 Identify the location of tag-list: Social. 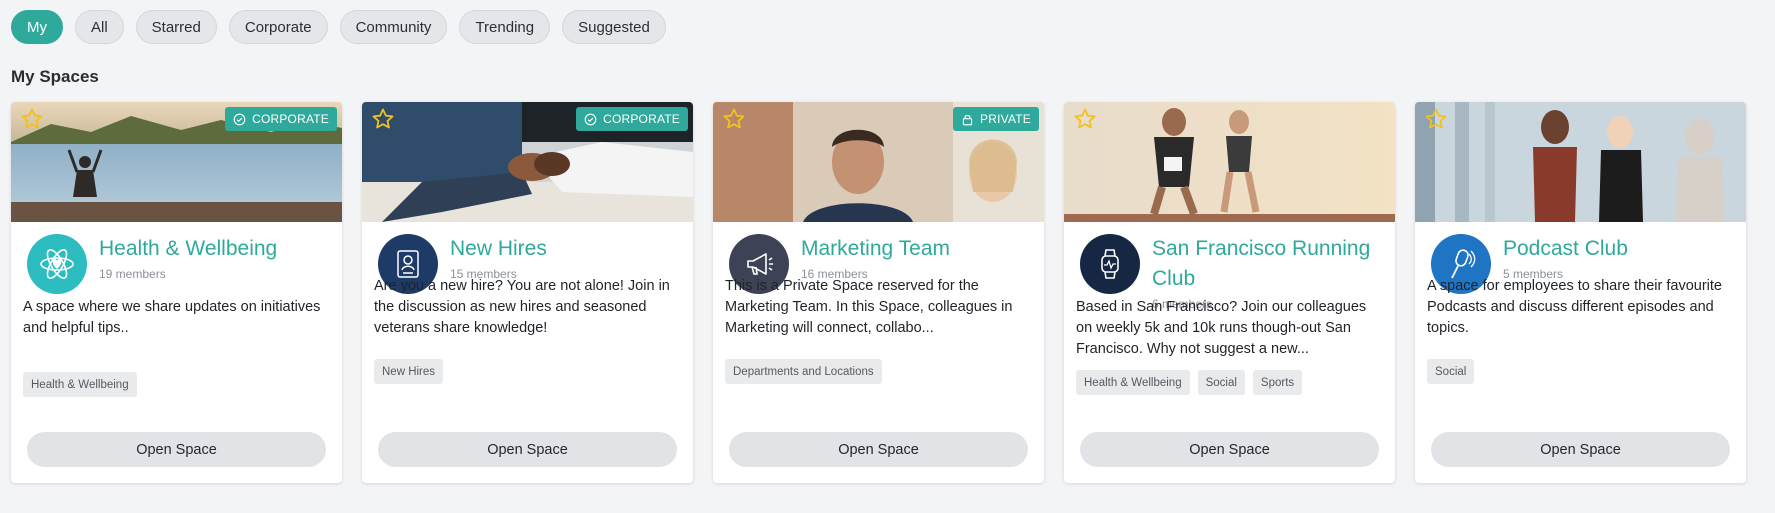
(1451, 371).